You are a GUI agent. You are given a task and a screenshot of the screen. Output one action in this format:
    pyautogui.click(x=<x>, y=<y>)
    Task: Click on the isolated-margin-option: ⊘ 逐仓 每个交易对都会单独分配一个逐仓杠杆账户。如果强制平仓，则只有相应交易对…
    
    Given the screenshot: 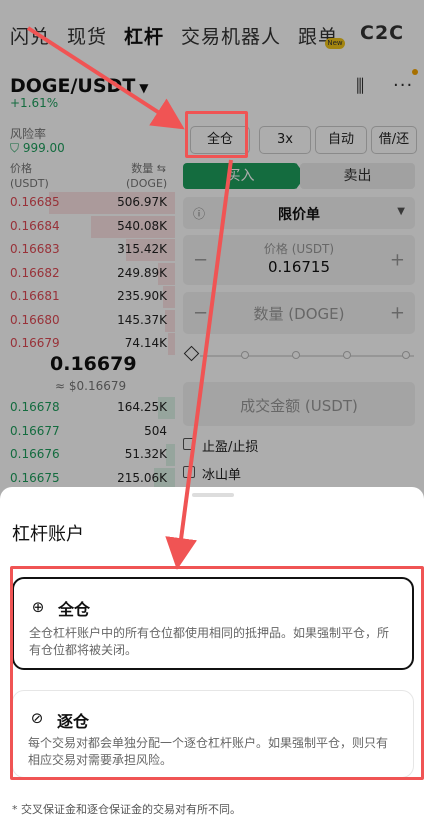 What is the action you would take?
    pyautogui.click(x=213, y=734)
    